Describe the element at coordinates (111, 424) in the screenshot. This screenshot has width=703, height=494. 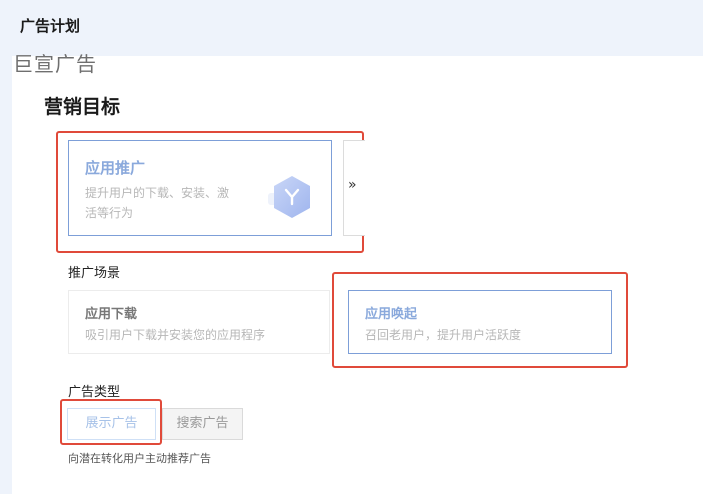
I see `display-ad-button: 展示广告` at that location.